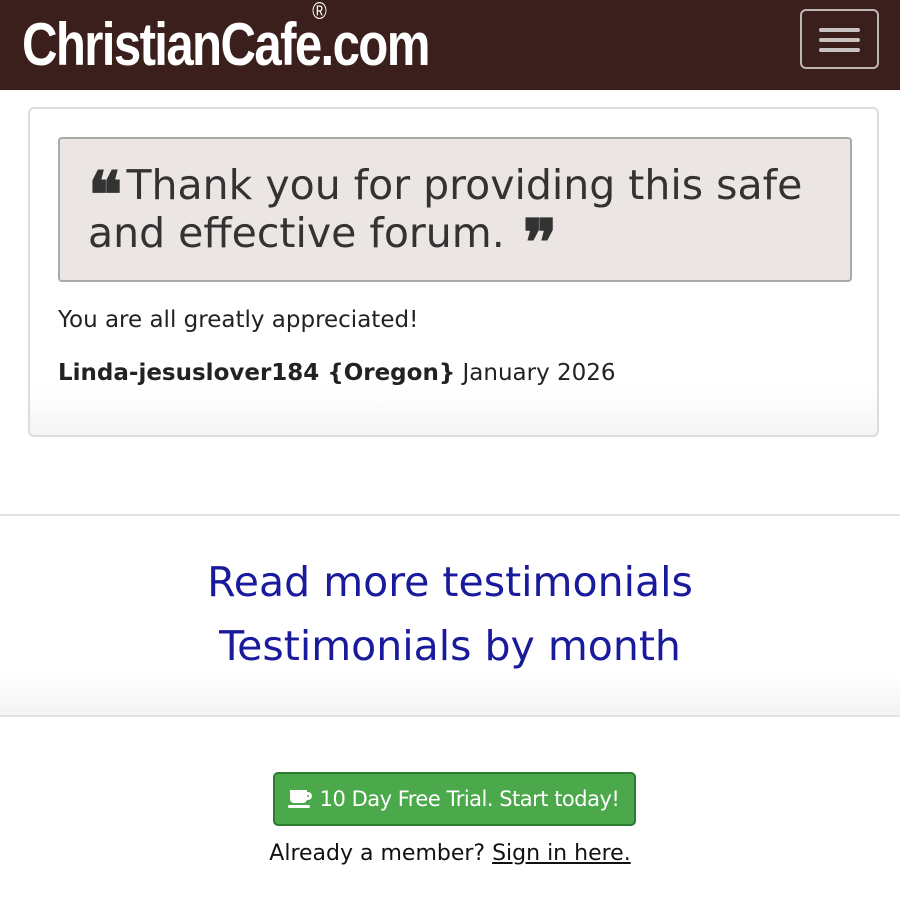 This screenshot has width=900, height=900. What do you see at coordinates (377, 853) in the screenshot?
I see `member-prompt: Already a member?` at bounding box center [377, 853].